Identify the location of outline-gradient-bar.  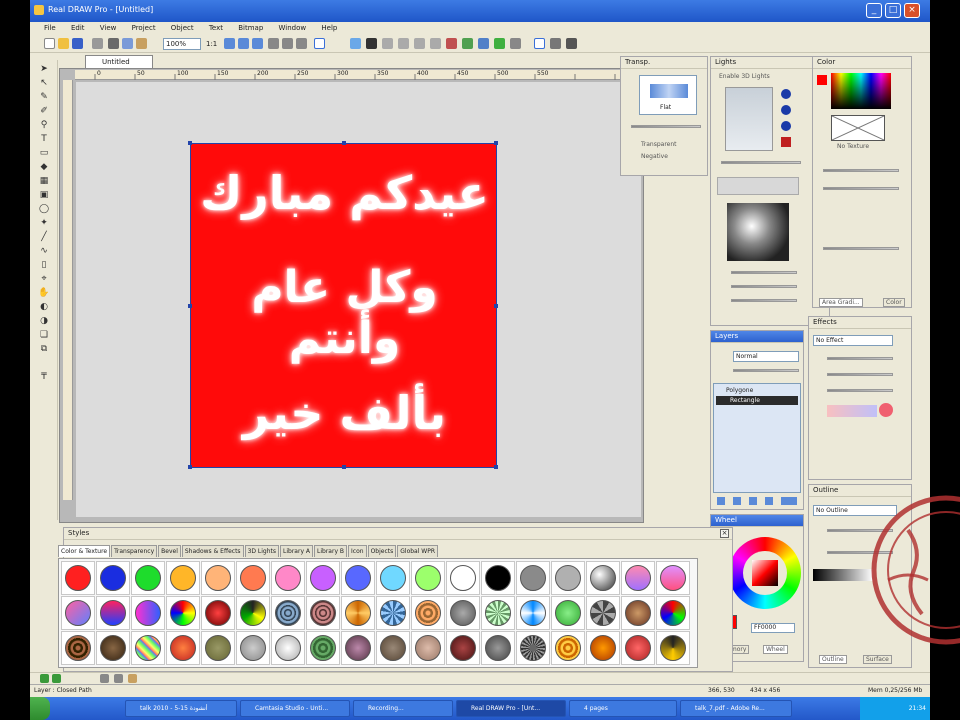
(843, 575).